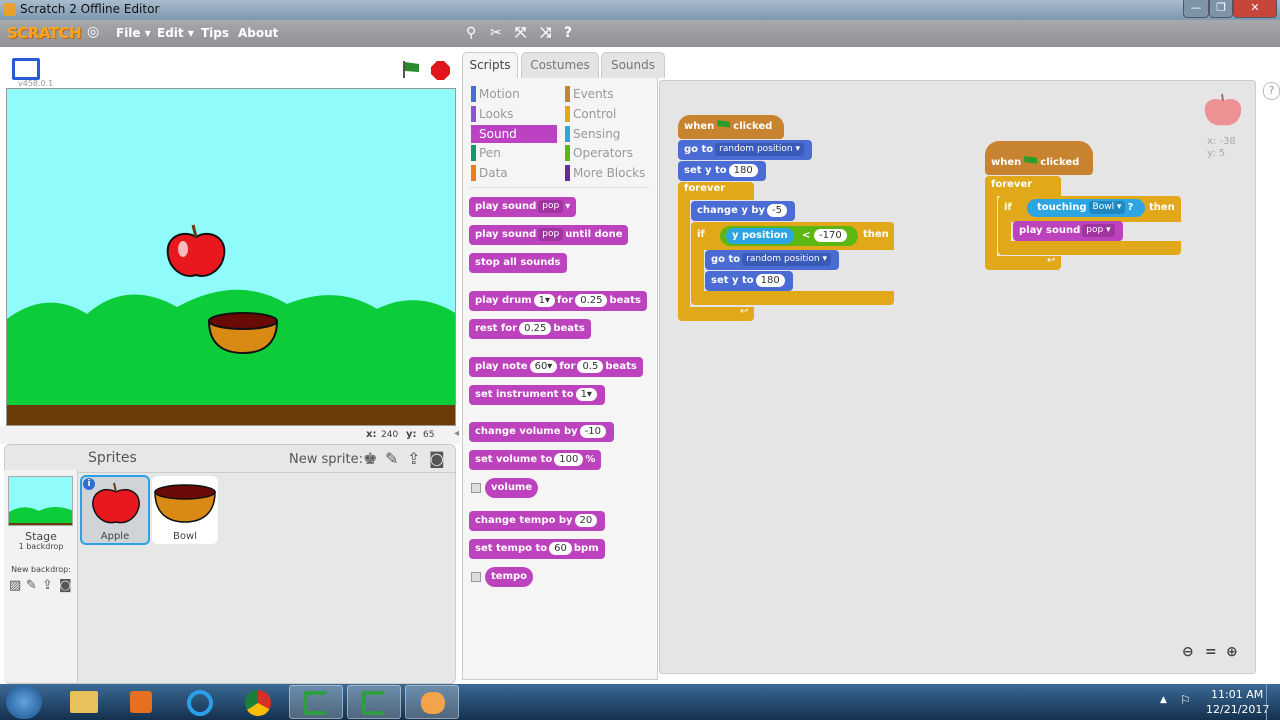 The width and height of the screenshot is (1280, 720). What do you see at coordinates (609, 114) in the screenshot?
I see `category-control: Control` at bounding box center [609, 114].